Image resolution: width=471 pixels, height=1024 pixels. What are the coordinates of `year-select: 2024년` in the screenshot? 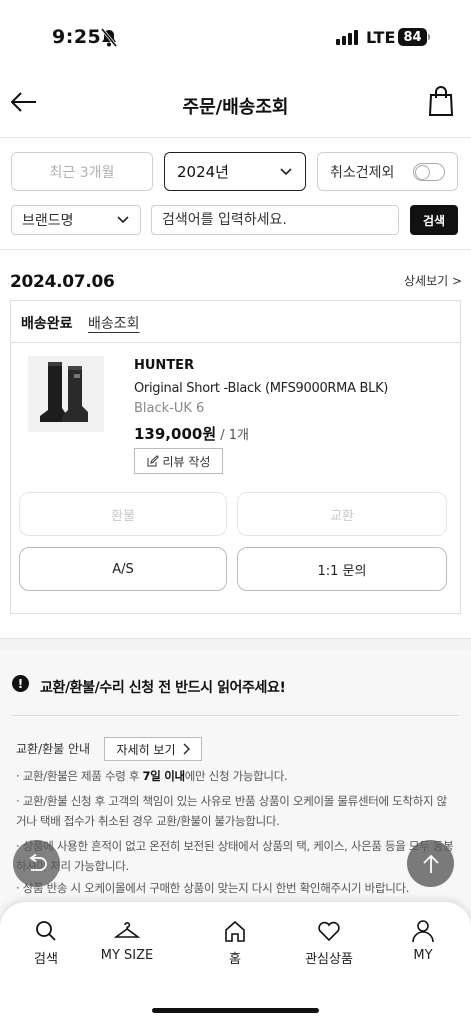 It's located at (235, 171).